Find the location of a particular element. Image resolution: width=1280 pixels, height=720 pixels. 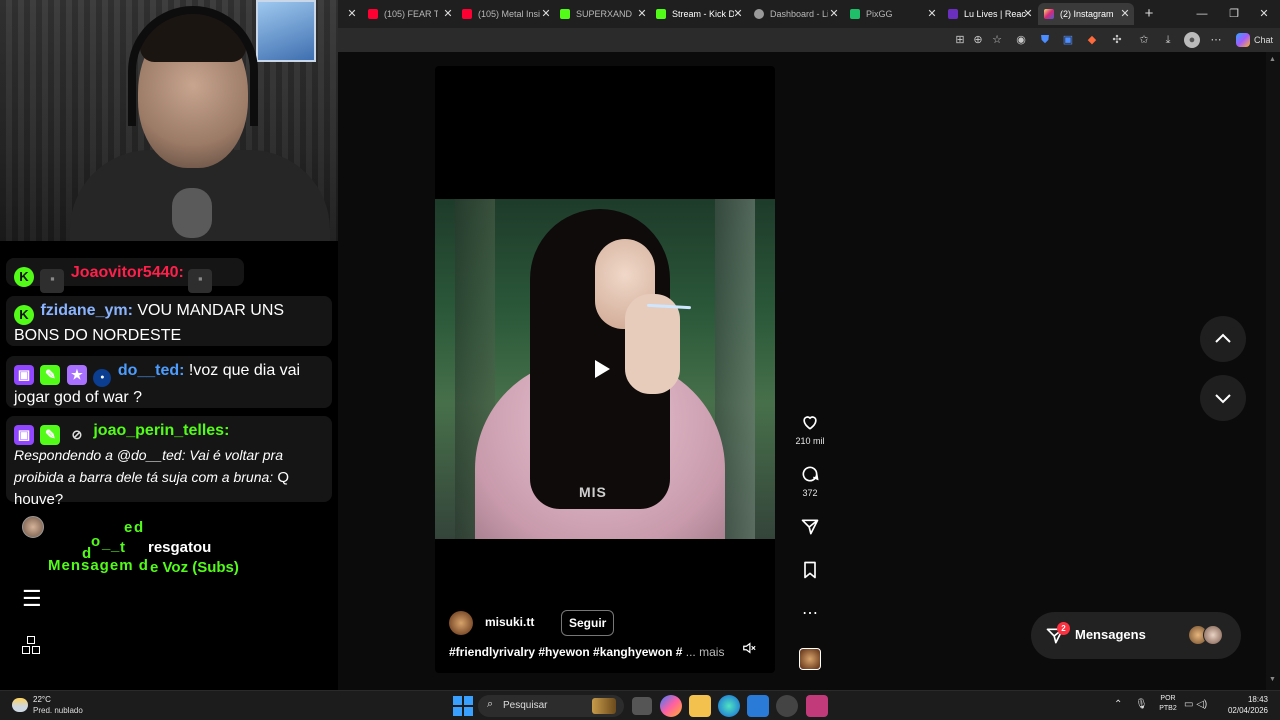

comment-action: 372 is located at coordinates (810, 481).